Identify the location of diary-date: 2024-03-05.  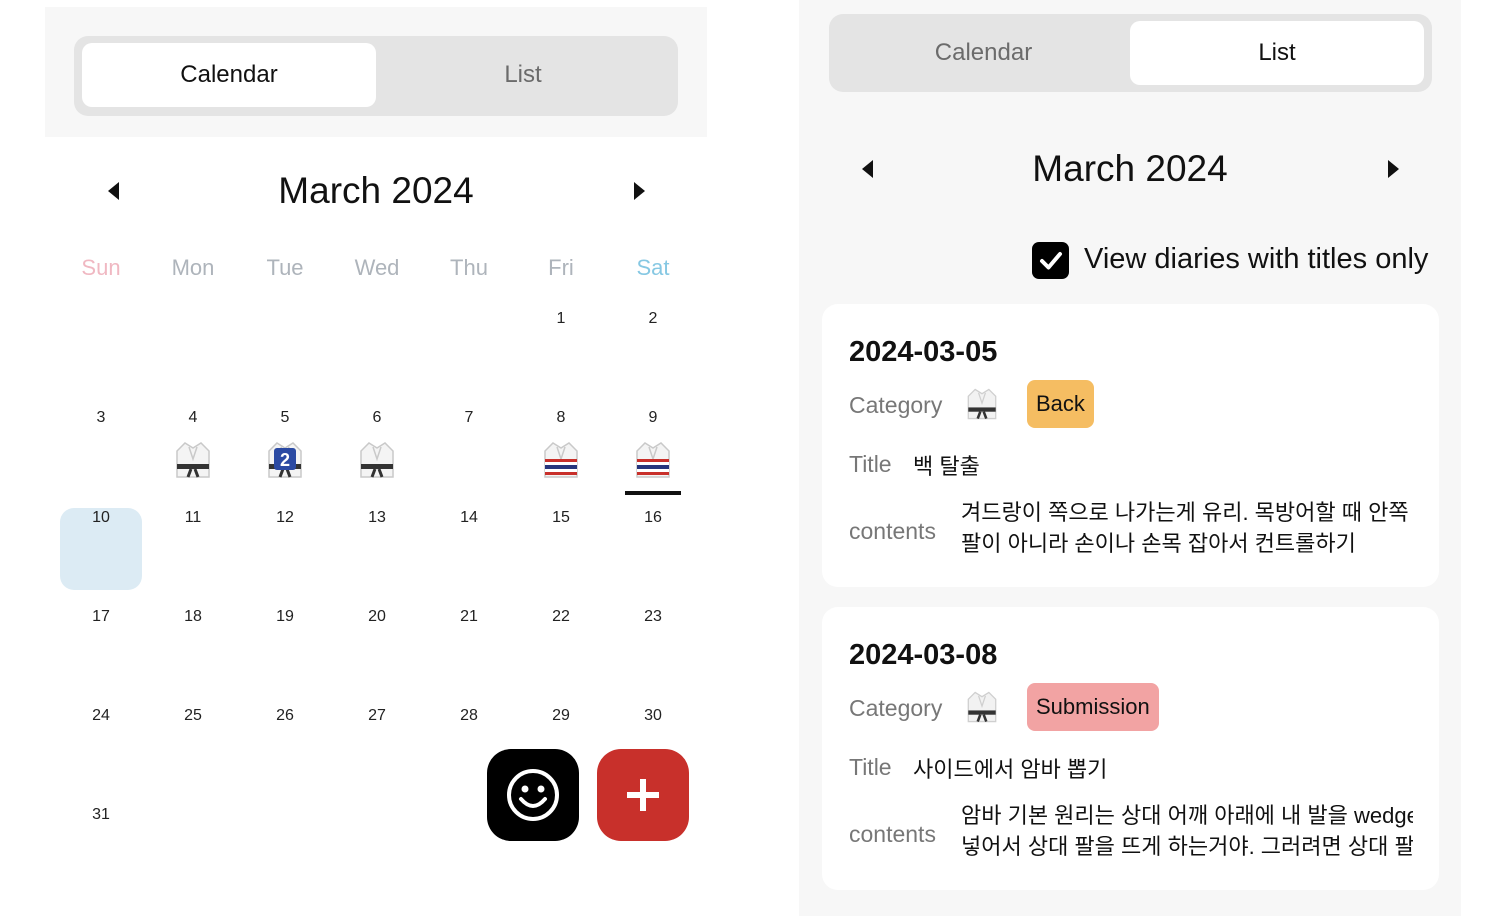
(923, 352).